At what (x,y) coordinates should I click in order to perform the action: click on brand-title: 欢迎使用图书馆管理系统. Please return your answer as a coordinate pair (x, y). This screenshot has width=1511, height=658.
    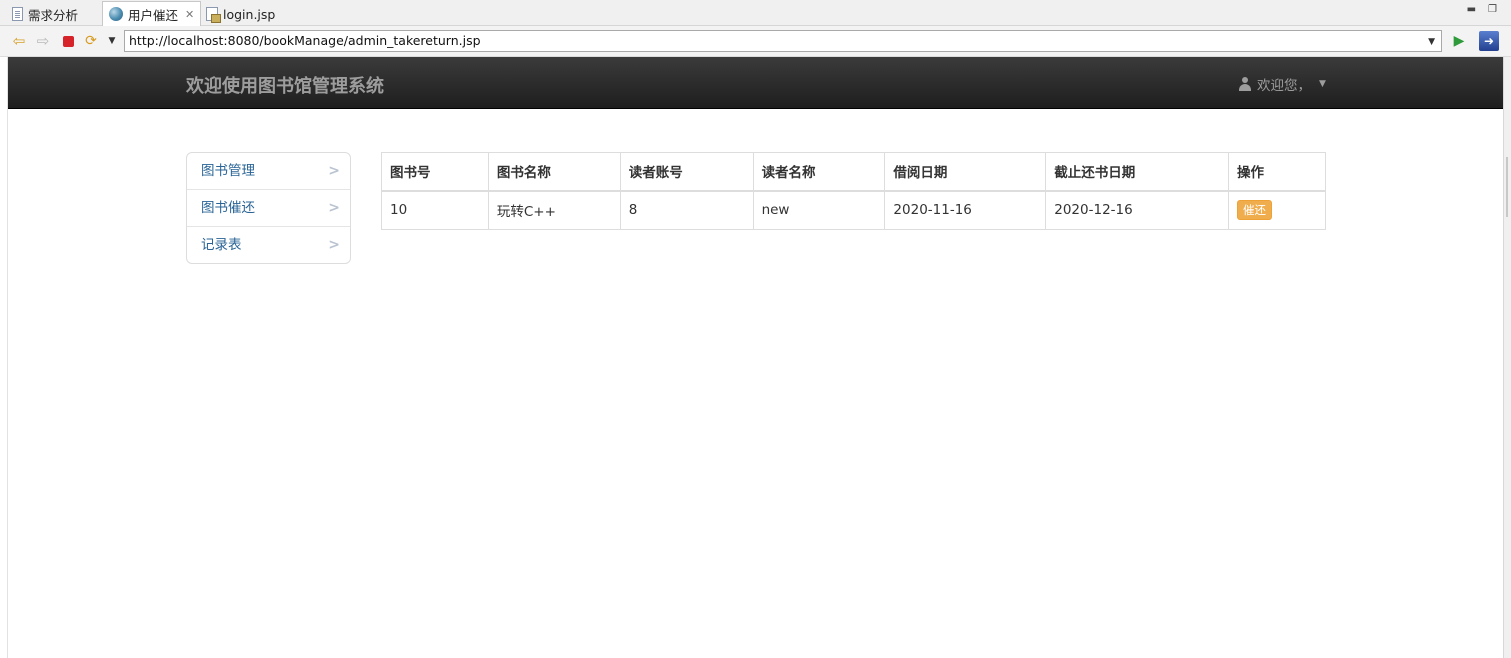
    Looking at the image, I should click on (285, 85).